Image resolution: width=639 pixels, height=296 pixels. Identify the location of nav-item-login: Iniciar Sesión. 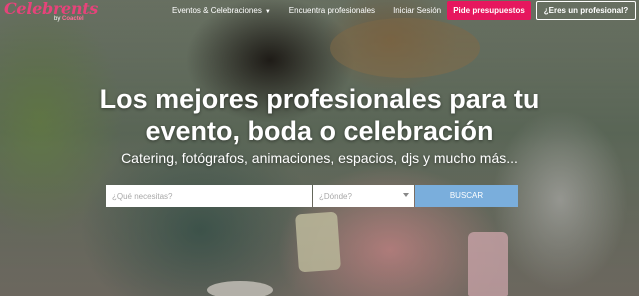
(417, 10).